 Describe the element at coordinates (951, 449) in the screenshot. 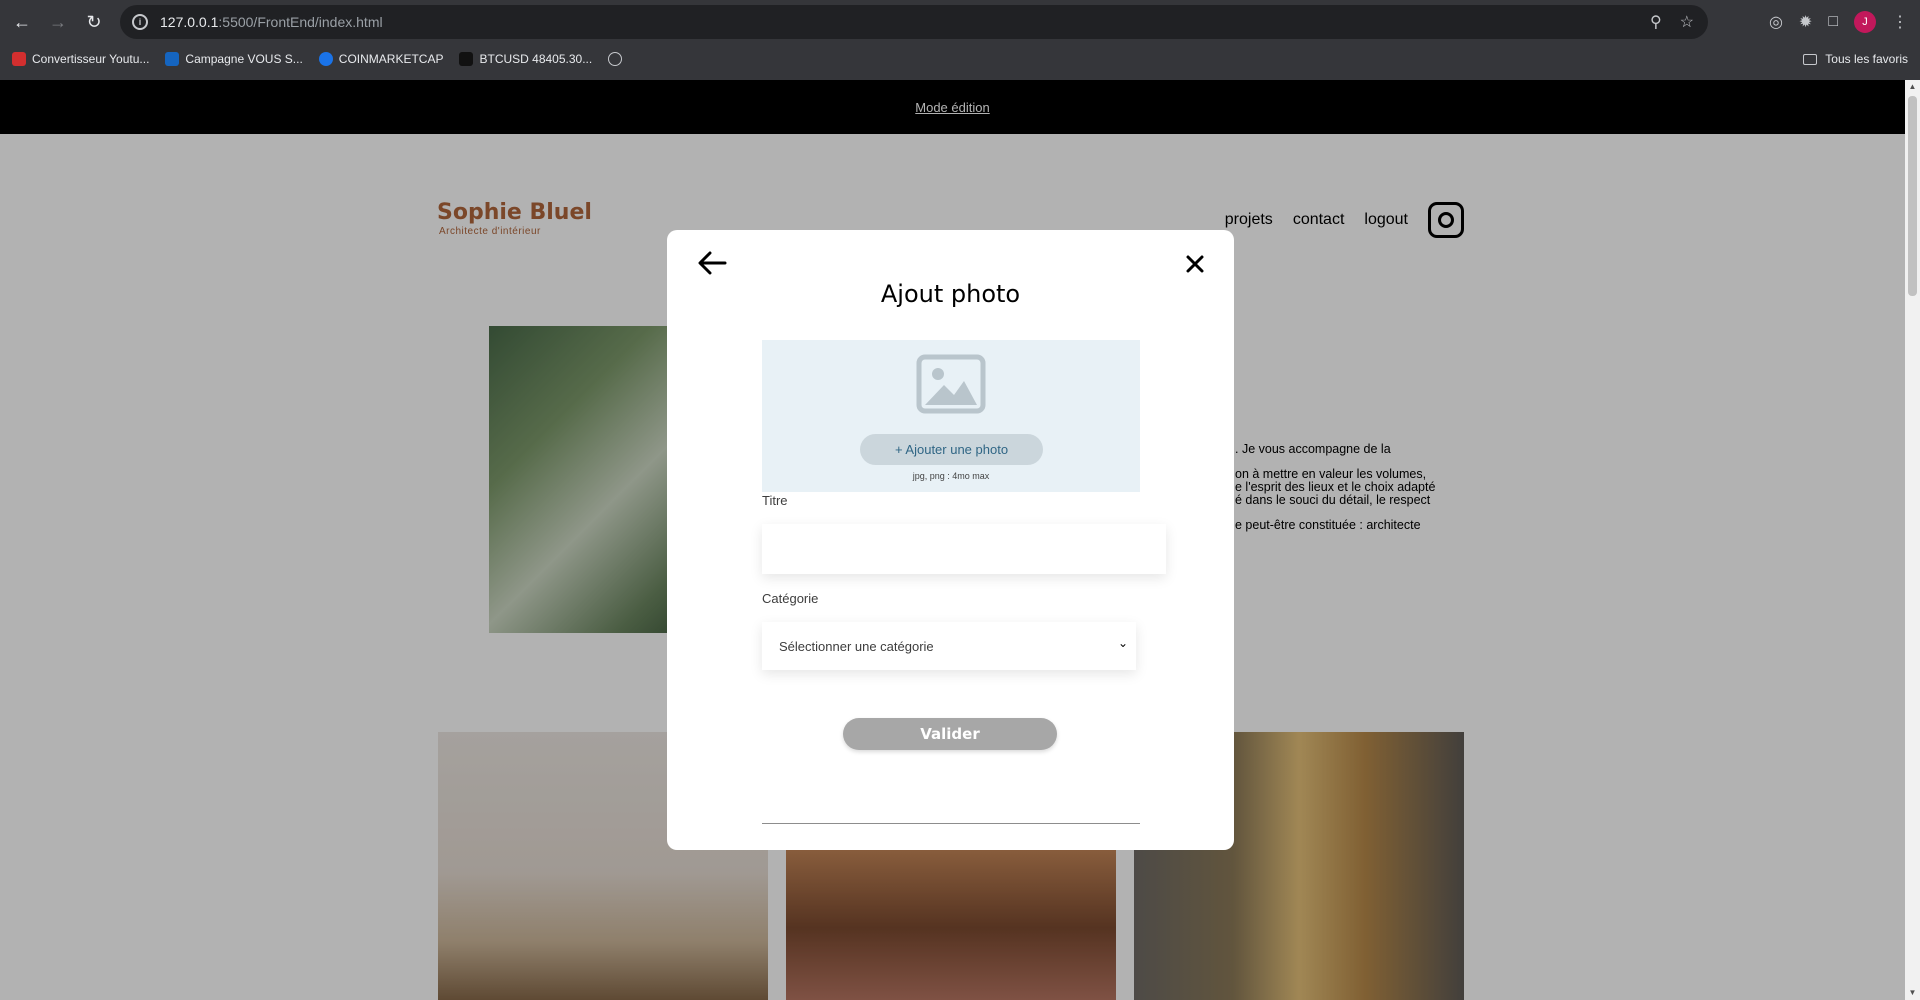

I see `add-photo-button: + Ajouter une photo` at that location.